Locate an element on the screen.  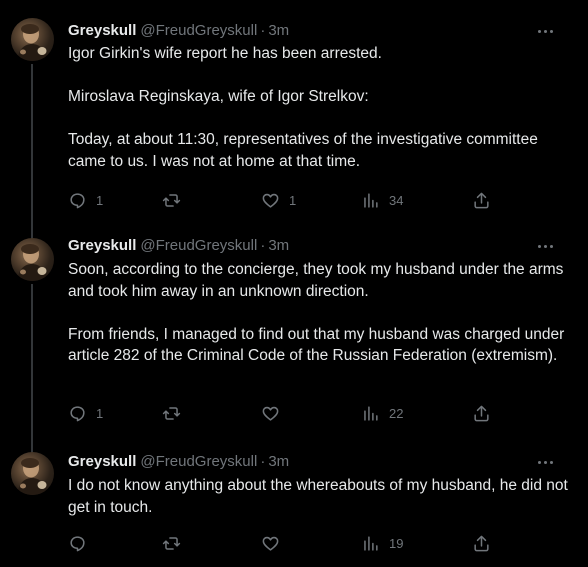
view-count: 22 is located at coordinates (396, 413).